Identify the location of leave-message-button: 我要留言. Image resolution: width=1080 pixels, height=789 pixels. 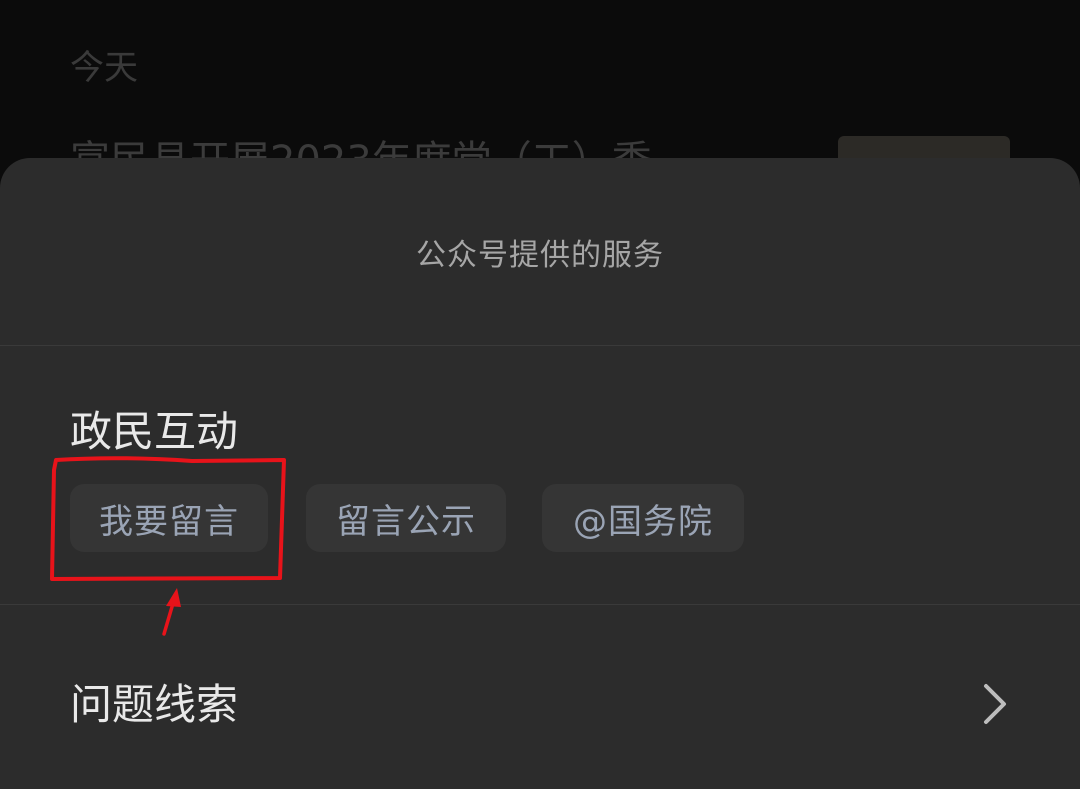
(169, 518).